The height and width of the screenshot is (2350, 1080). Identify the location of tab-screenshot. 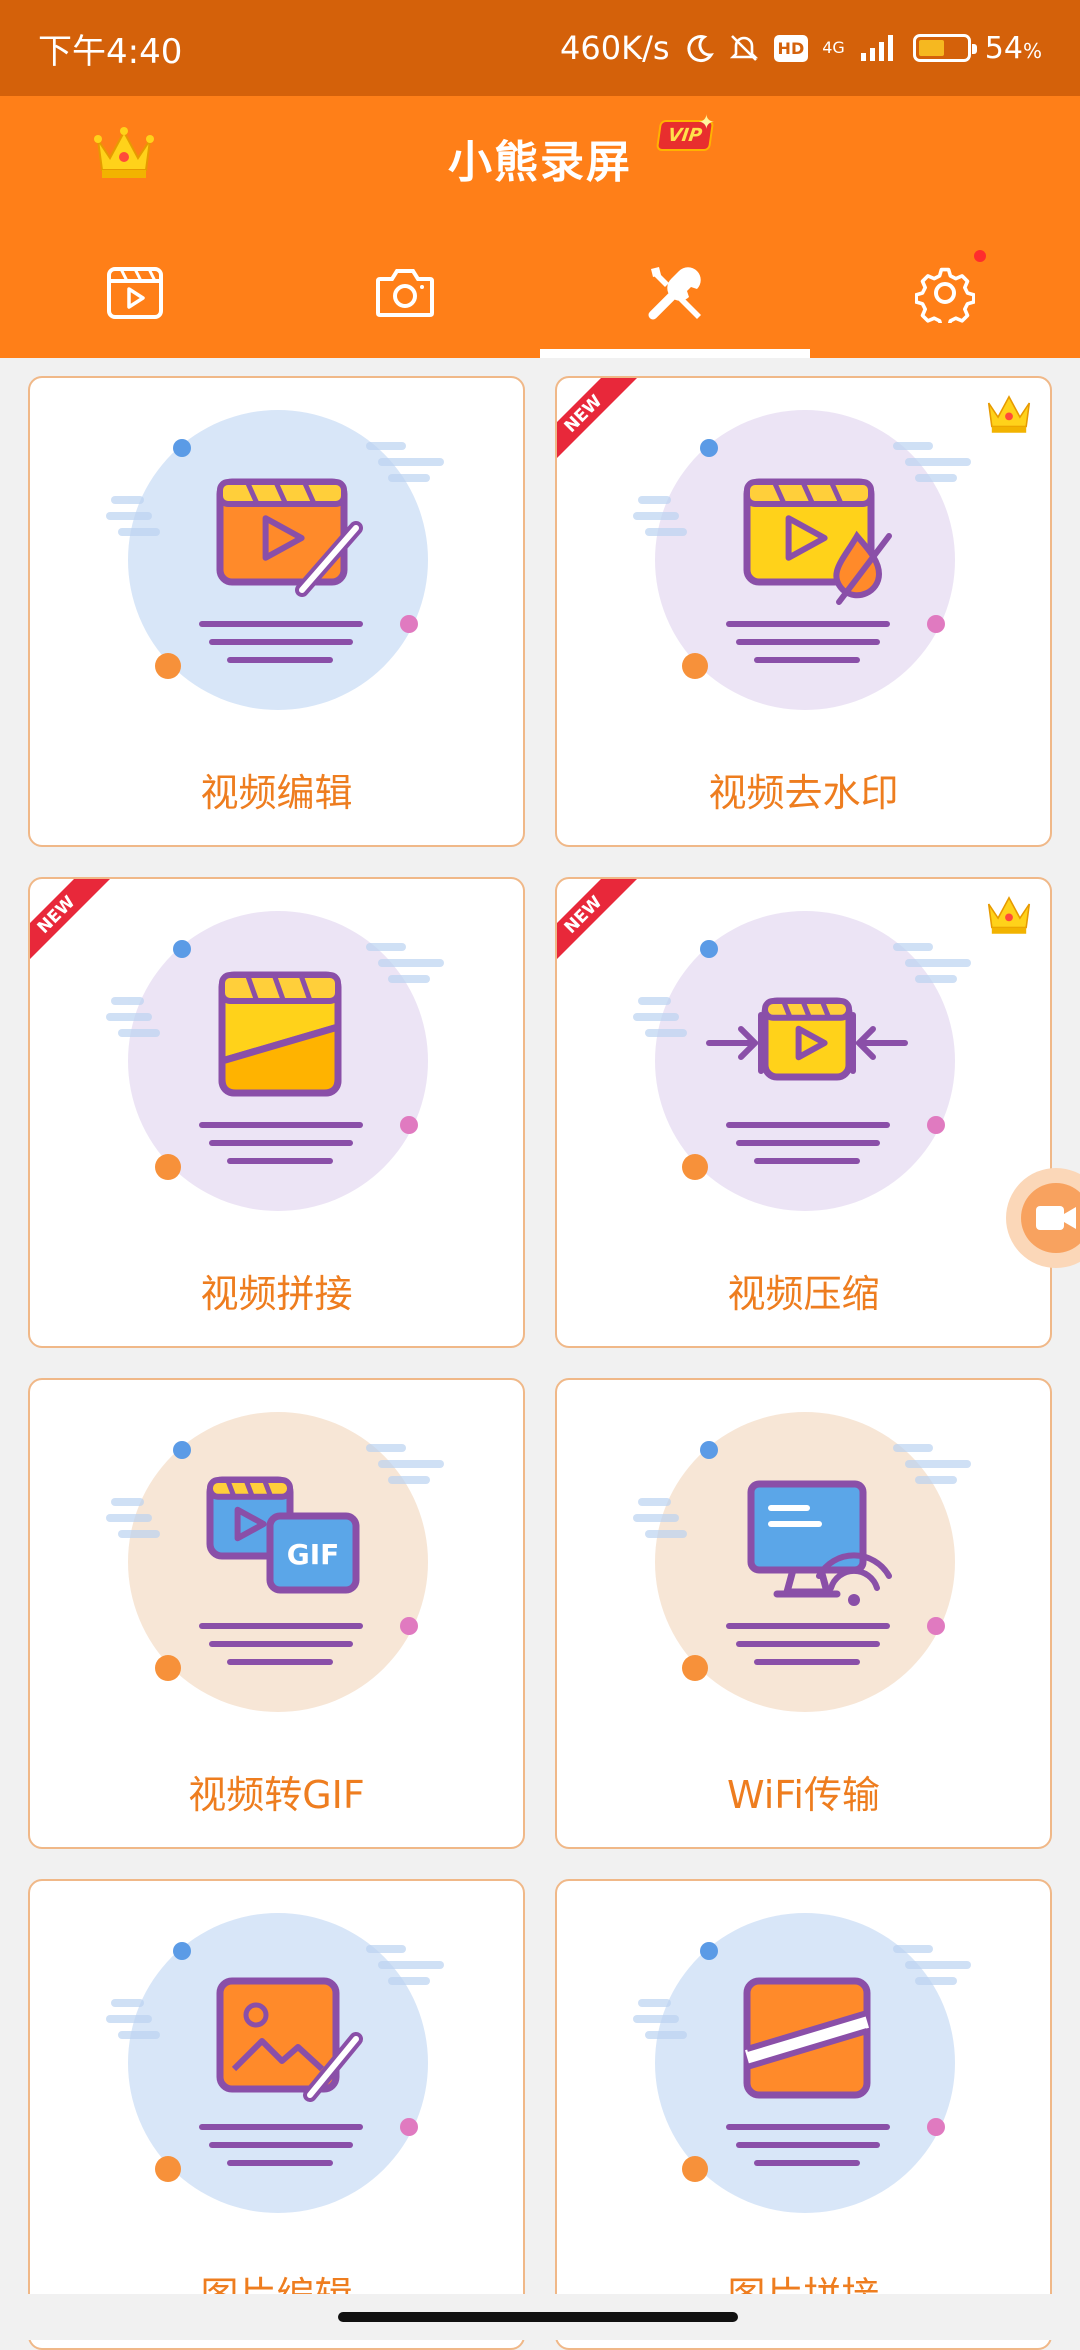
(405, 293).